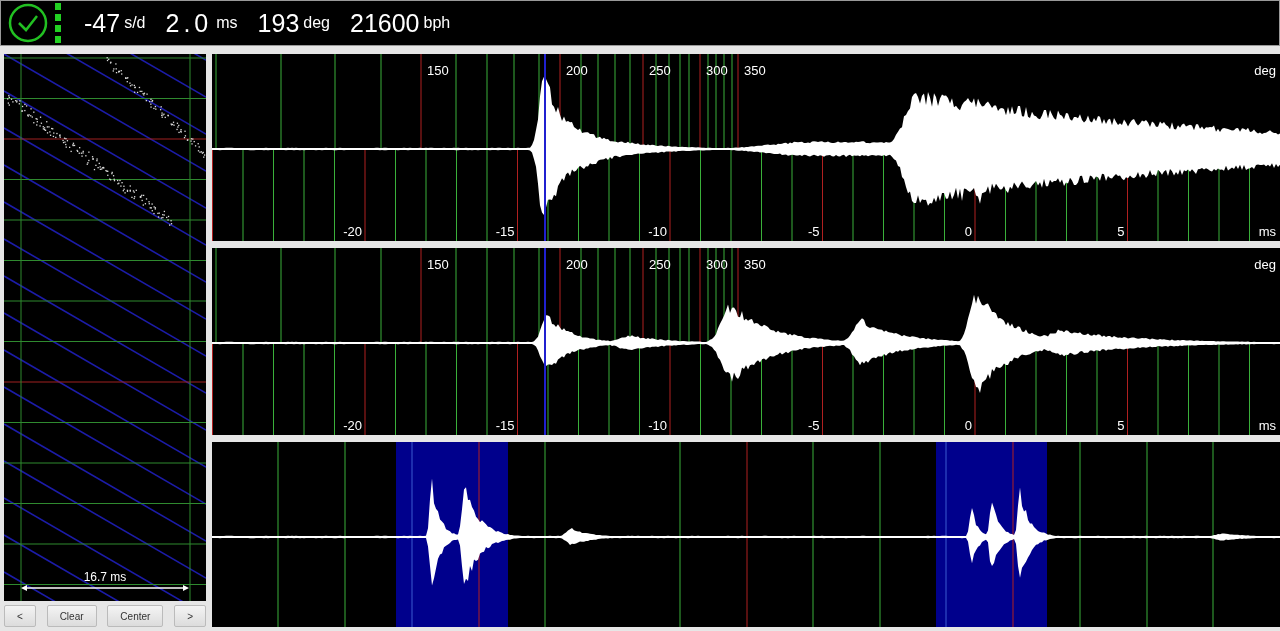 The width and height of the screenshot is (1280, 631). I want to click on reading-value: 2.0, so click(189, 23).